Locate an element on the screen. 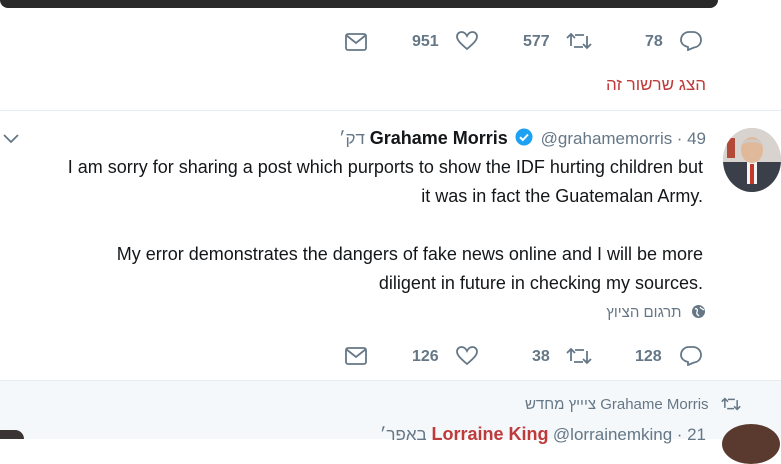 Image resolution: width=781 pixels, height=464 pixels. media-image is located at coordinates (359, 4).